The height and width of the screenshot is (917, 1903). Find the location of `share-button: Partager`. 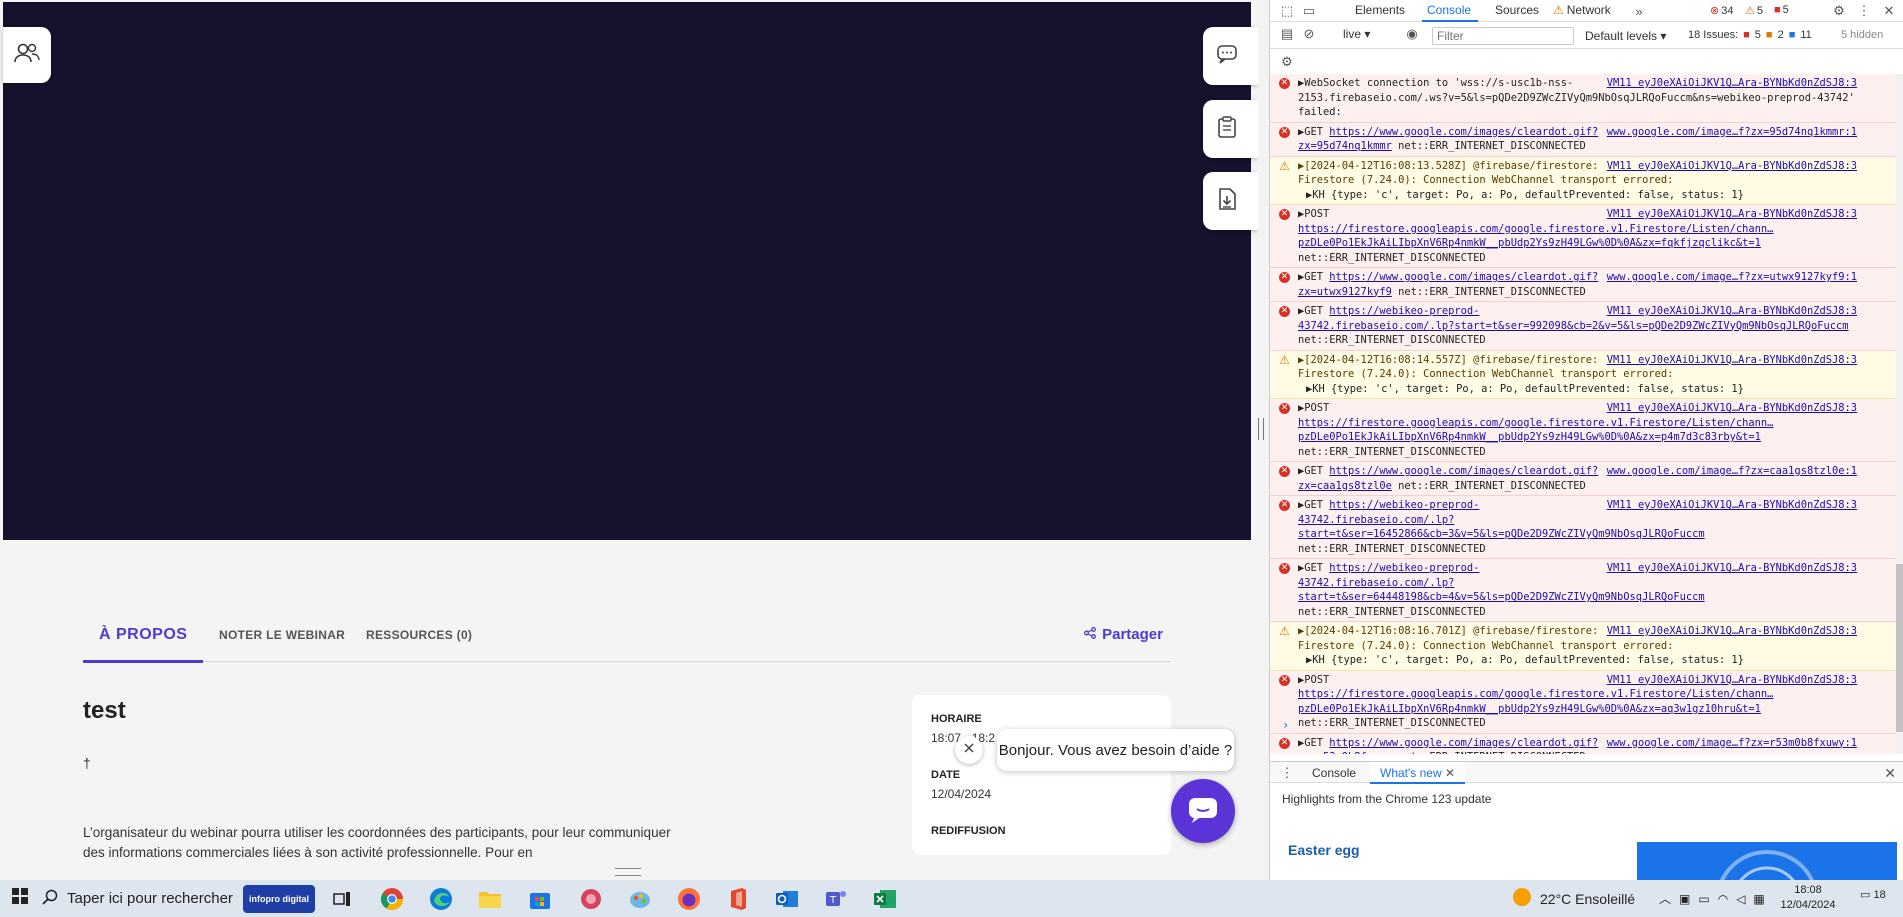

share-button: Partager is located at coordinates (1123, 634).